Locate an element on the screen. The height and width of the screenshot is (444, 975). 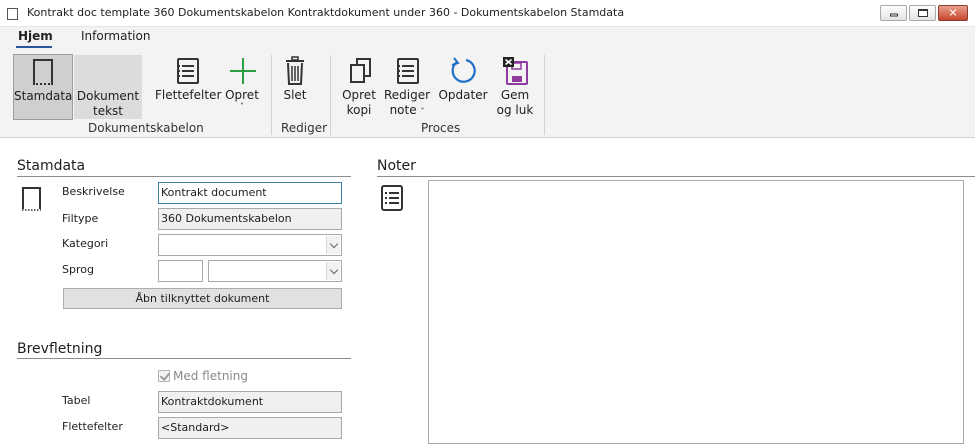
minimize-button is located at coordinates (893, 13).